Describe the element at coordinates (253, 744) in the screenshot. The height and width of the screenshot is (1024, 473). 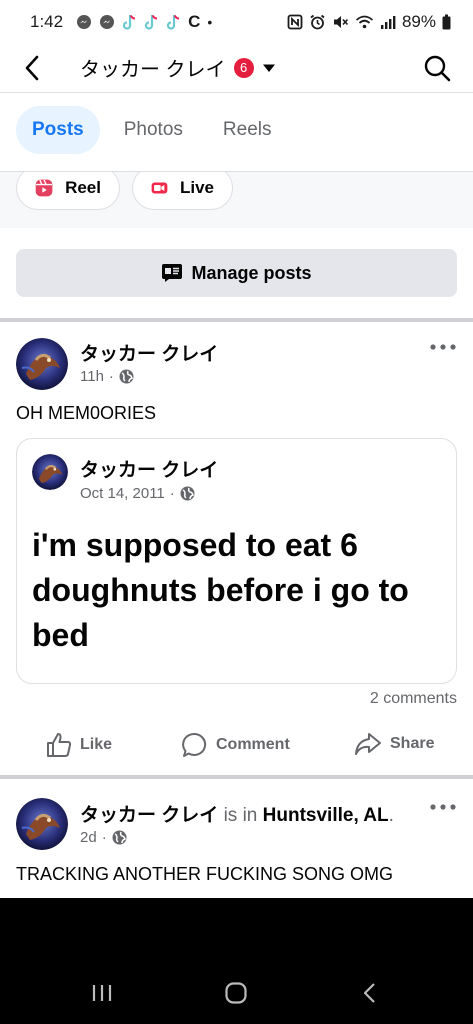
I see `comment-label: Comment` at that location.